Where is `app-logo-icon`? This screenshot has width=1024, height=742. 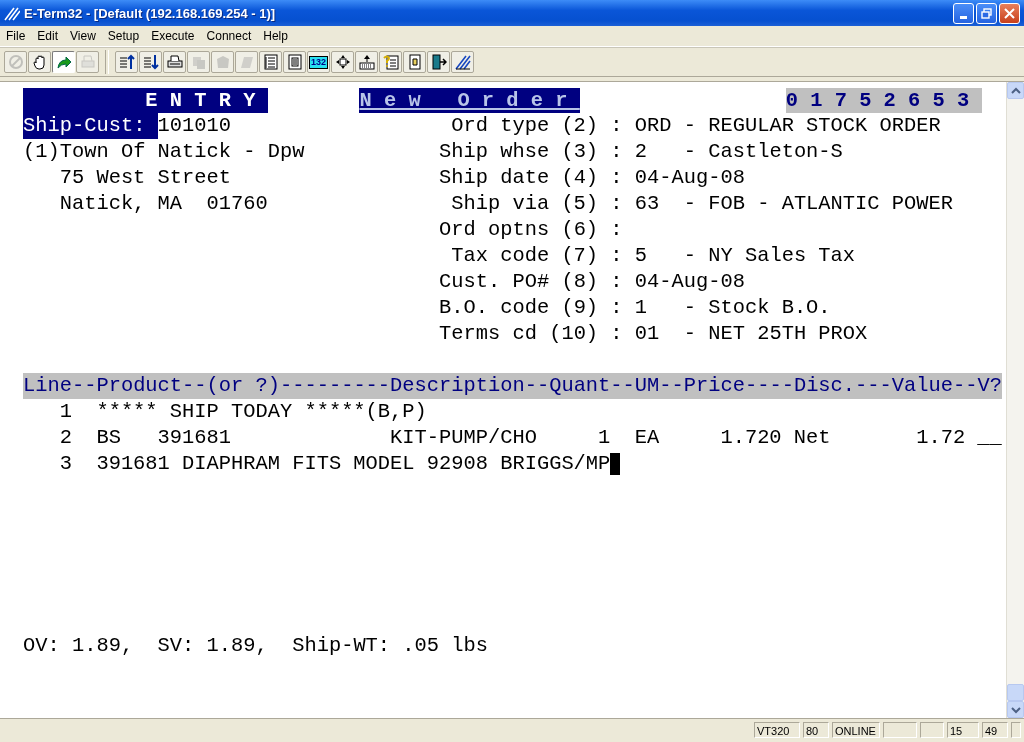
app-logo-icon is located at coordinates (12, 13).